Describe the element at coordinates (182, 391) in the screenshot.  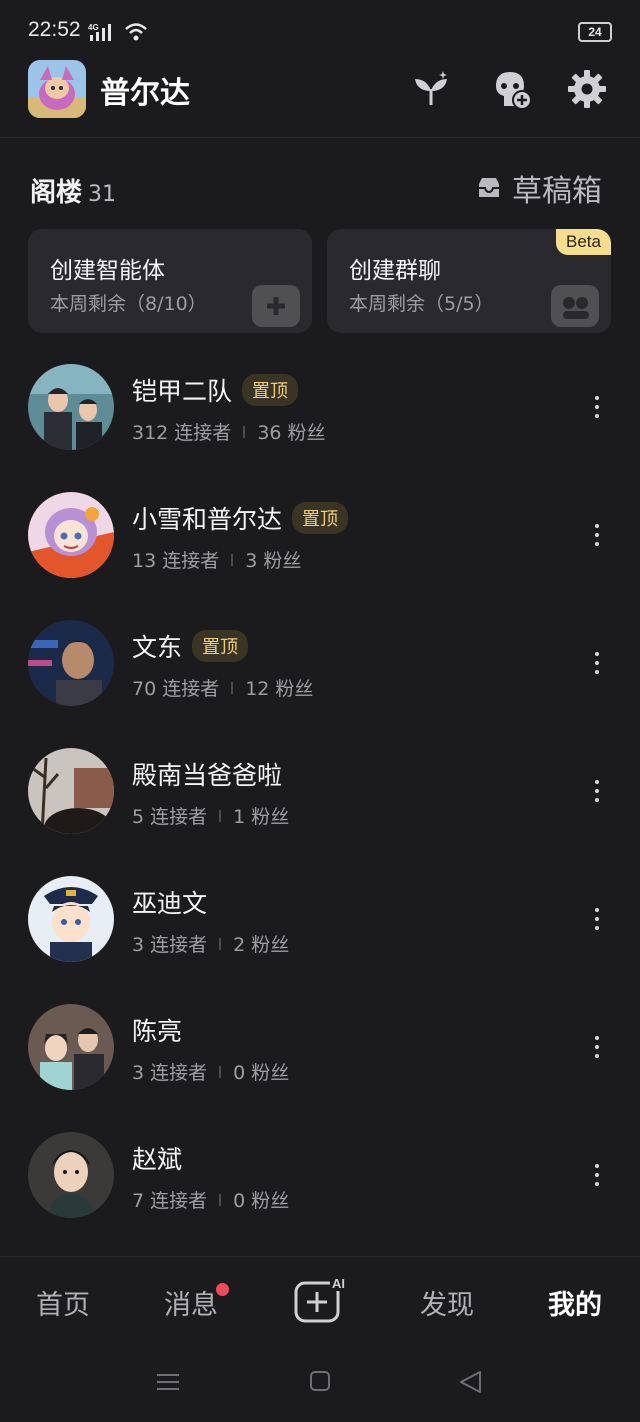
I see `list-item-name: 铠甲二队` at that location.